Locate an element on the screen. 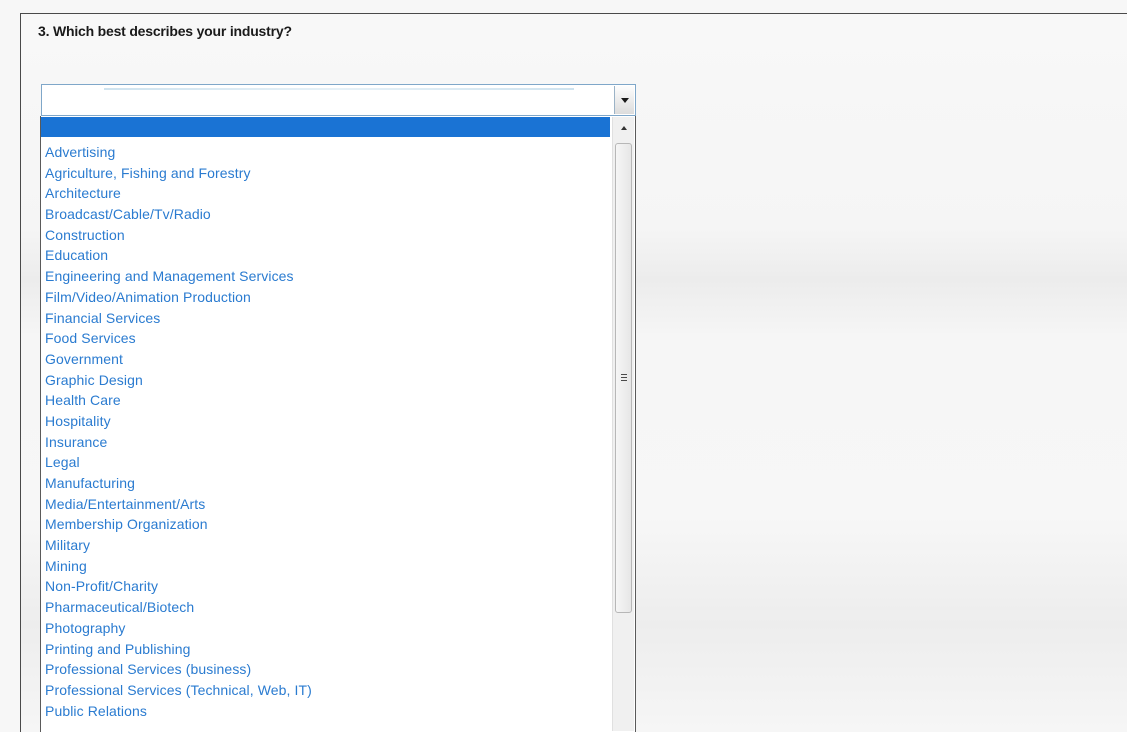 This screenshot has height=732, width=1127. list-item: Mining is located at coordinates (178, 566).